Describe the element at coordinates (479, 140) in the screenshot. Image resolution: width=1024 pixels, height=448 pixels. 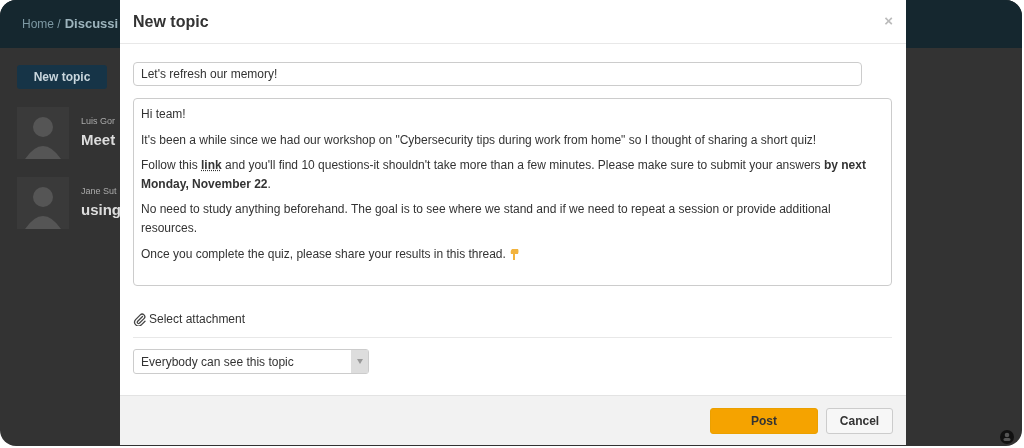
I see `message-paragraph: It's been a while since we had our workshop on "Cybersecurity tips during work from home" so I thought of sharing a short quiz!` at that location.